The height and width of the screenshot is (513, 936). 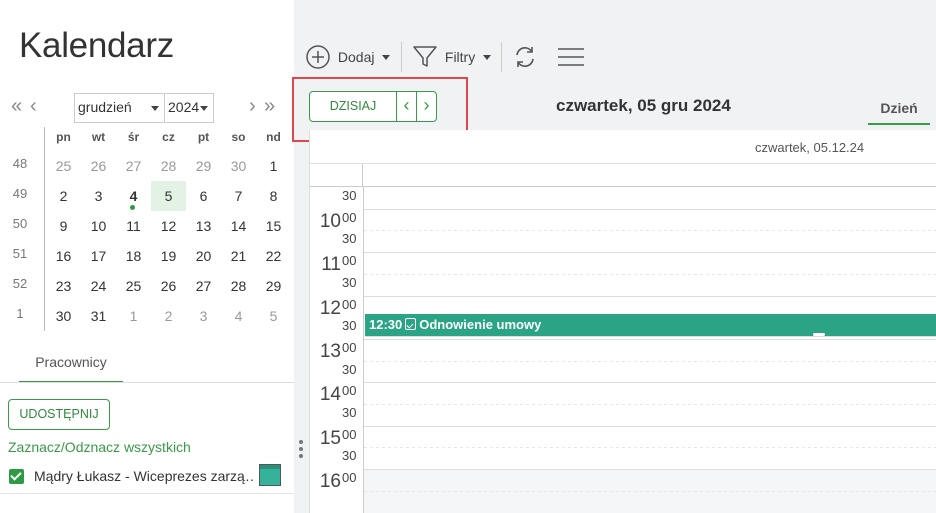 I want to click on all-day-row, so click(x=623, y=175).